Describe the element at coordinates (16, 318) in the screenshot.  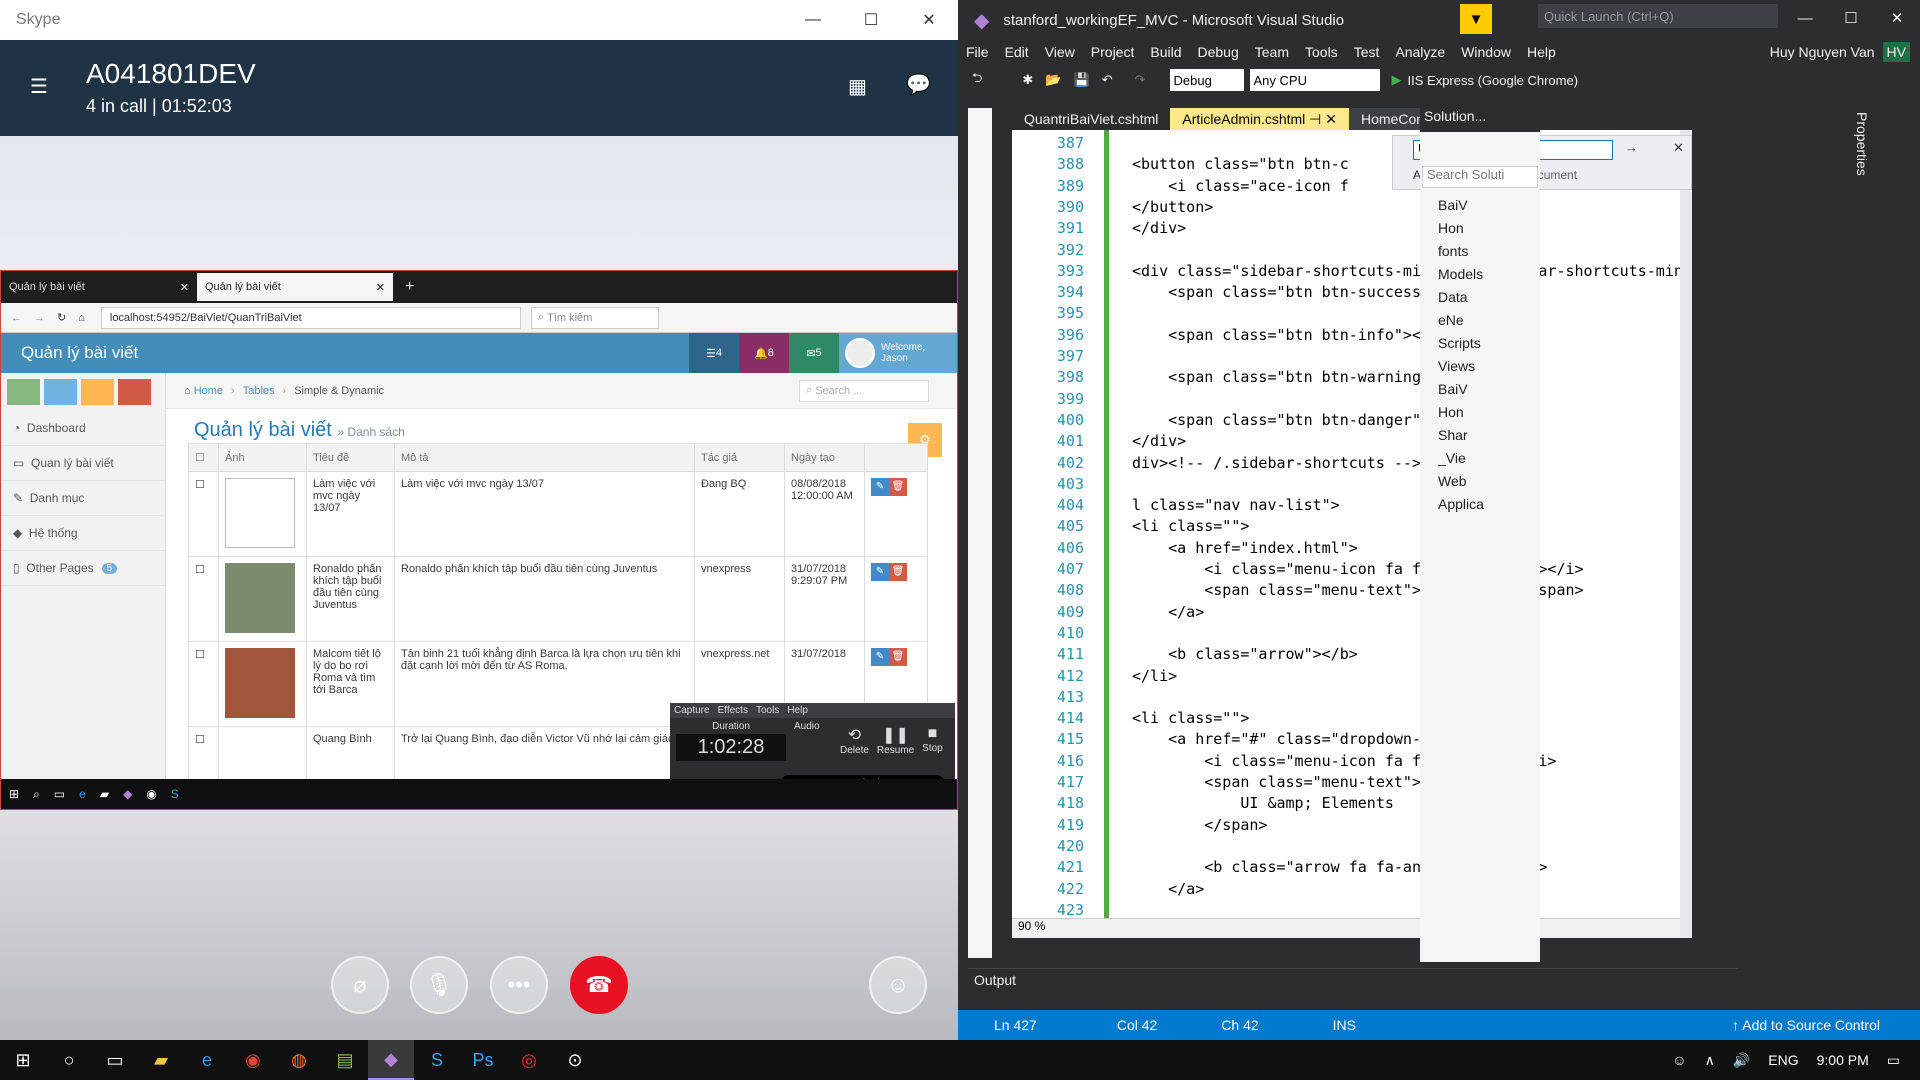
I see `back-icon: ←` at that location.